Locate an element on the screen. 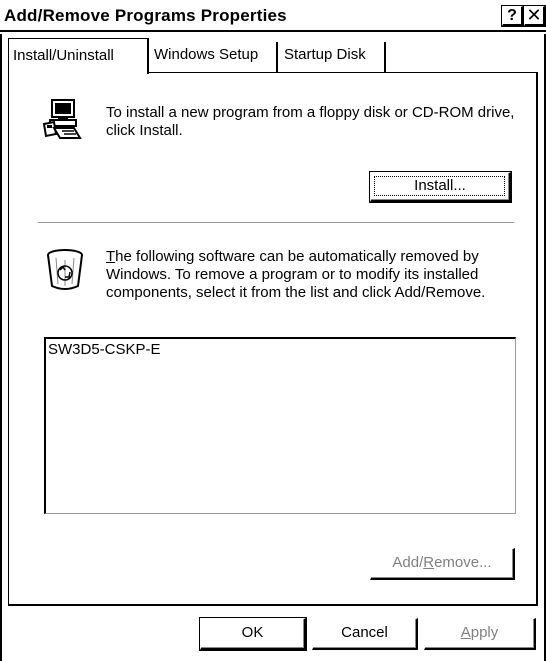 This screenshot has height=661, width=546. tab-panel-bottom-border is located at coordinates (273, 605).